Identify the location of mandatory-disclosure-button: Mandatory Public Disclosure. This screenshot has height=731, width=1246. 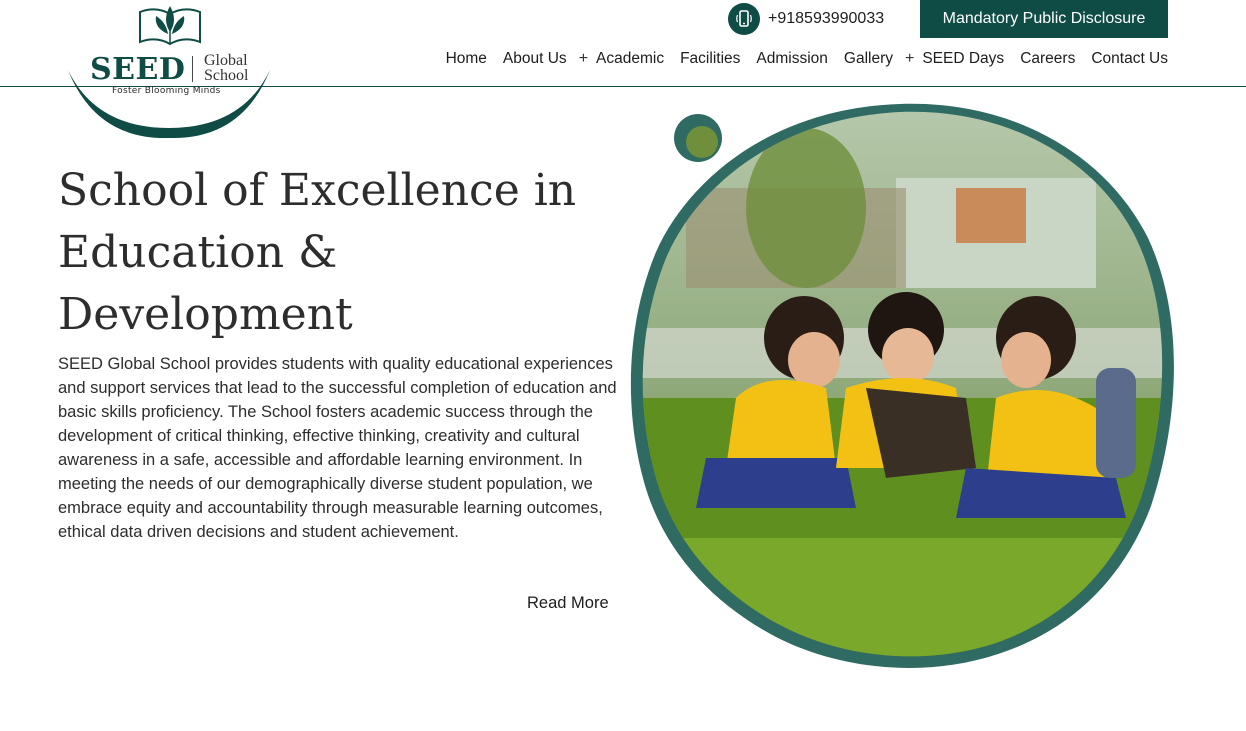
(1044, 19).